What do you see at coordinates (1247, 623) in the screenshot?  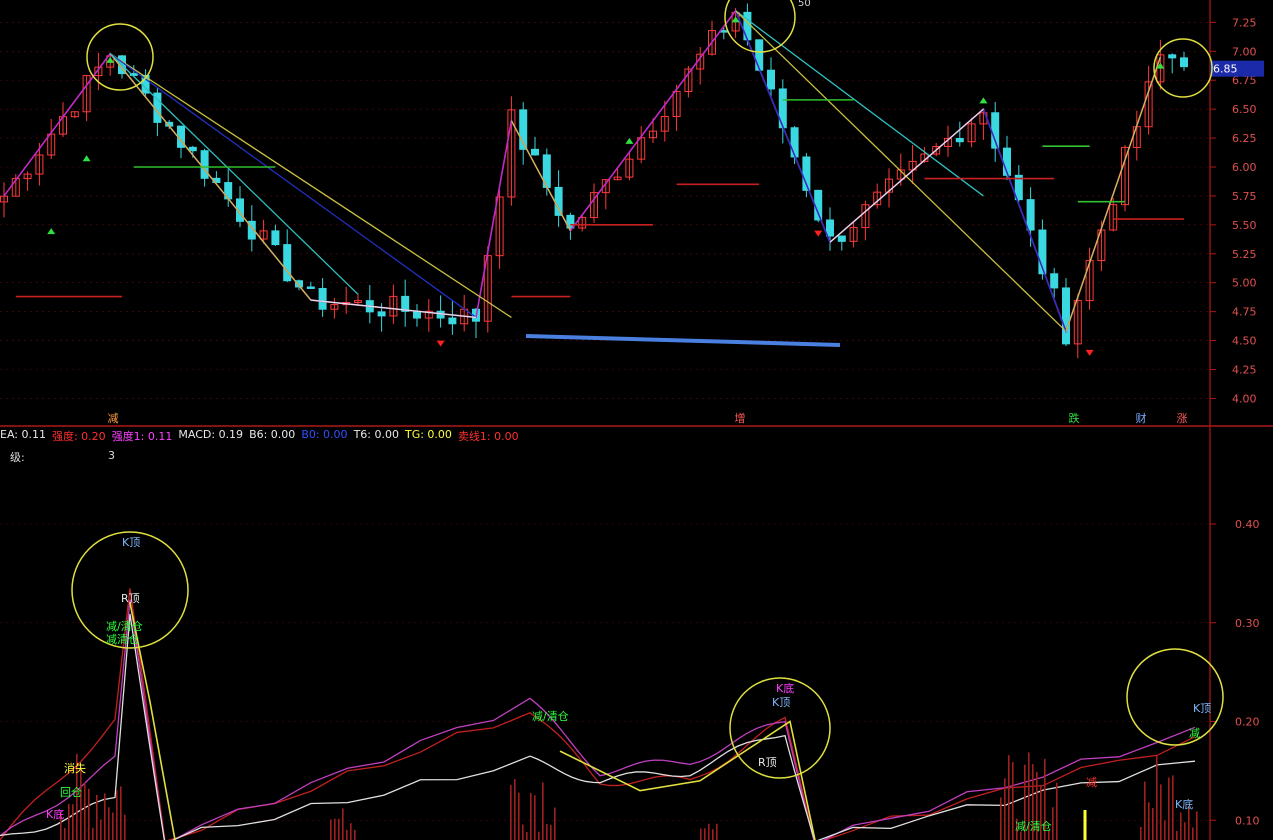 I see `indicator-tick-label: 0.30` at bounding box center [1247, 623].